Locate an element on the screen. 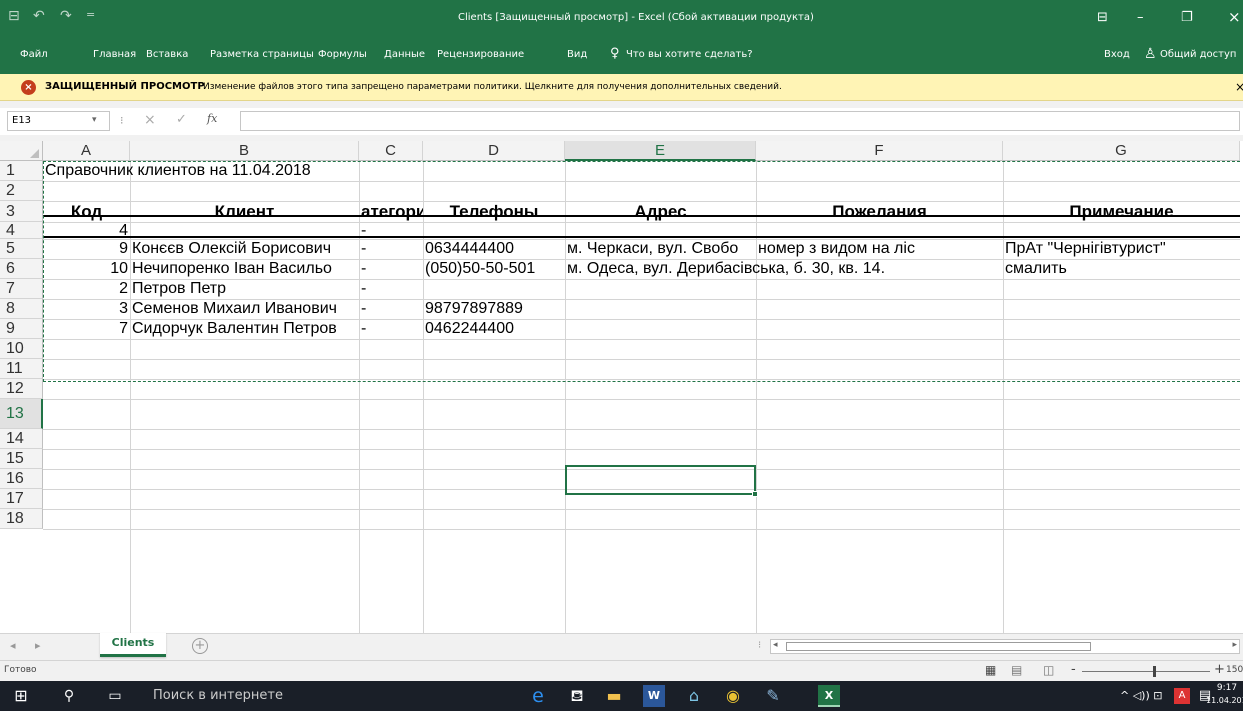  cell-client-row8: Семенов Михаил Иванович is located at coordinates (244, 309).